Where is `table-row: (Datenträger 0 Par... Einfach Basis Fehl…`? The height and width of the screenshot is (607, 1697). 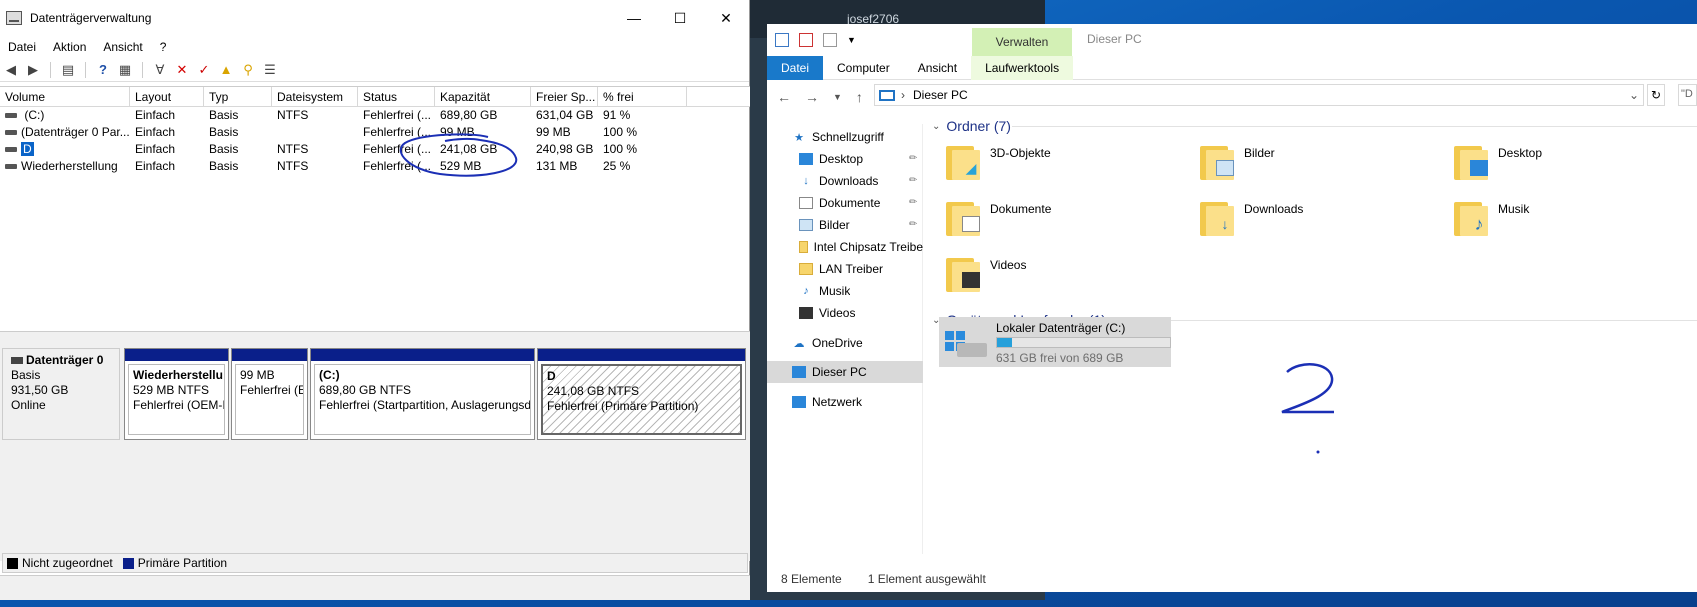
table-row: (Datenträger 0 Par... Einfach Basis Fehl… is located at coordinates (375, 132).